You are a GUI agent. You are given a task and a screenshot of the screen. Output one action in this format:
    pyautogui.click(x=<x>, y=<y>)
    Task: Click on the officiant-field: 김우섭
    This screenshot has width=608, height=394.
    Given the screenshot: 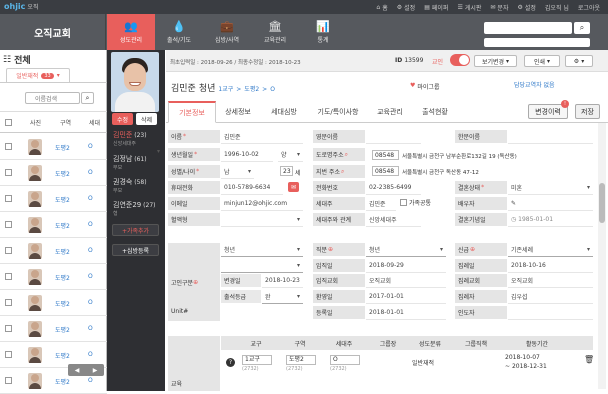 What is the action you would take?
    pyautogui.click(x=550, y=297)
    